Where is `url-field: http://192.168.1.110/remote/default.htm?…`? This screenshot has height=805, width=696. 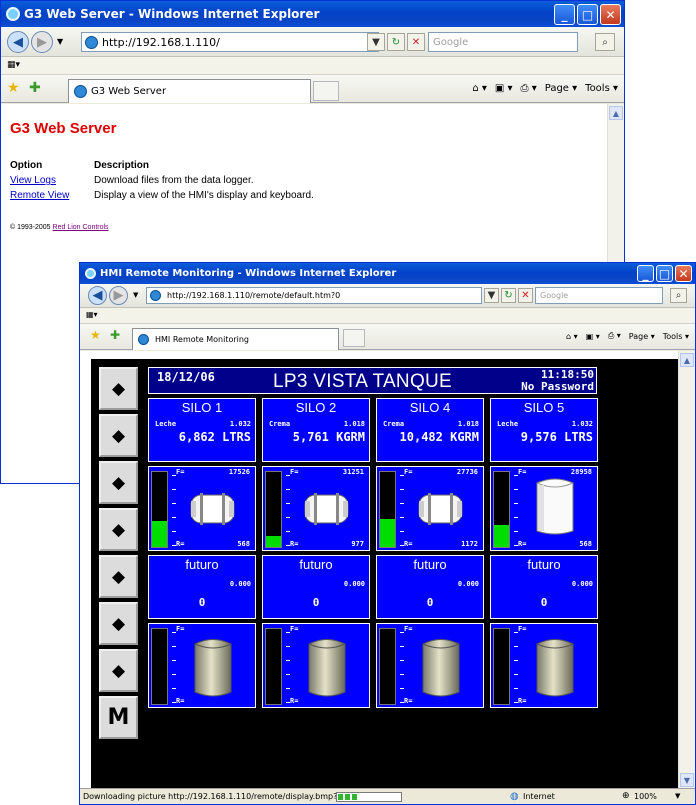
url-field: http://192.168.1.110/remote/default.htm?… is located at coordinates (314, 295).